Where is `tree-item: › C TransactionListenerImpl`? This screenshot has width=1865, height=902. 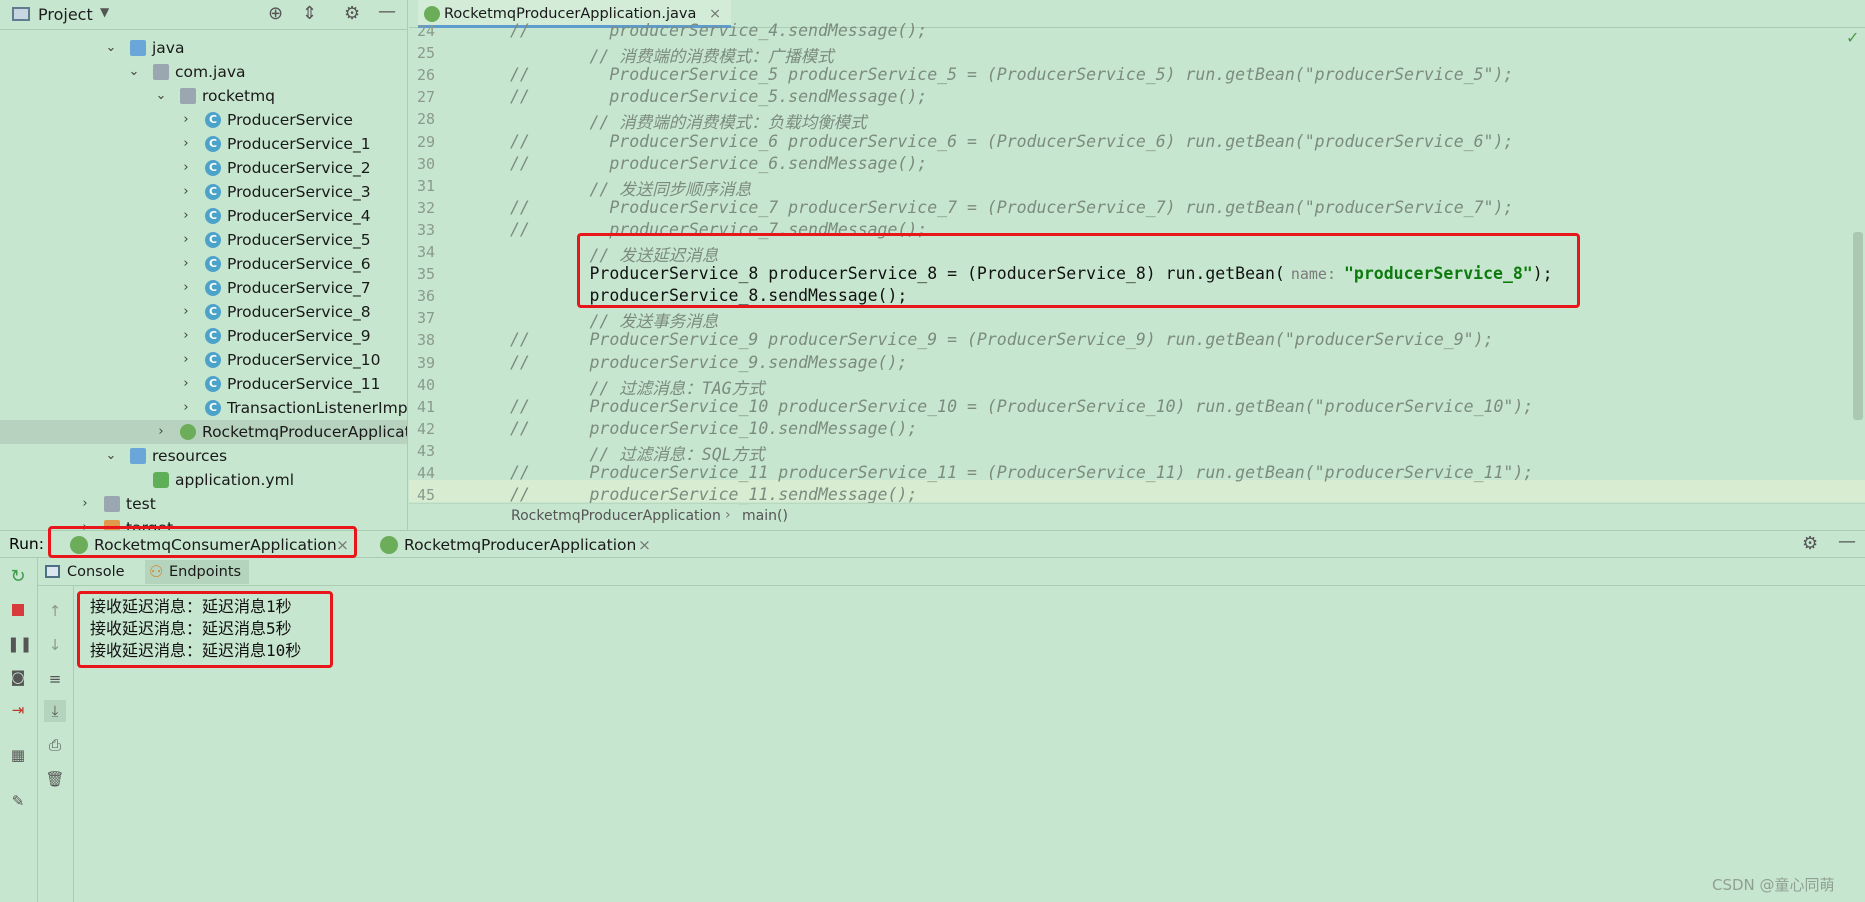
tree-item: › C TransactionListenerImpl is located at coordinates (203, 408).